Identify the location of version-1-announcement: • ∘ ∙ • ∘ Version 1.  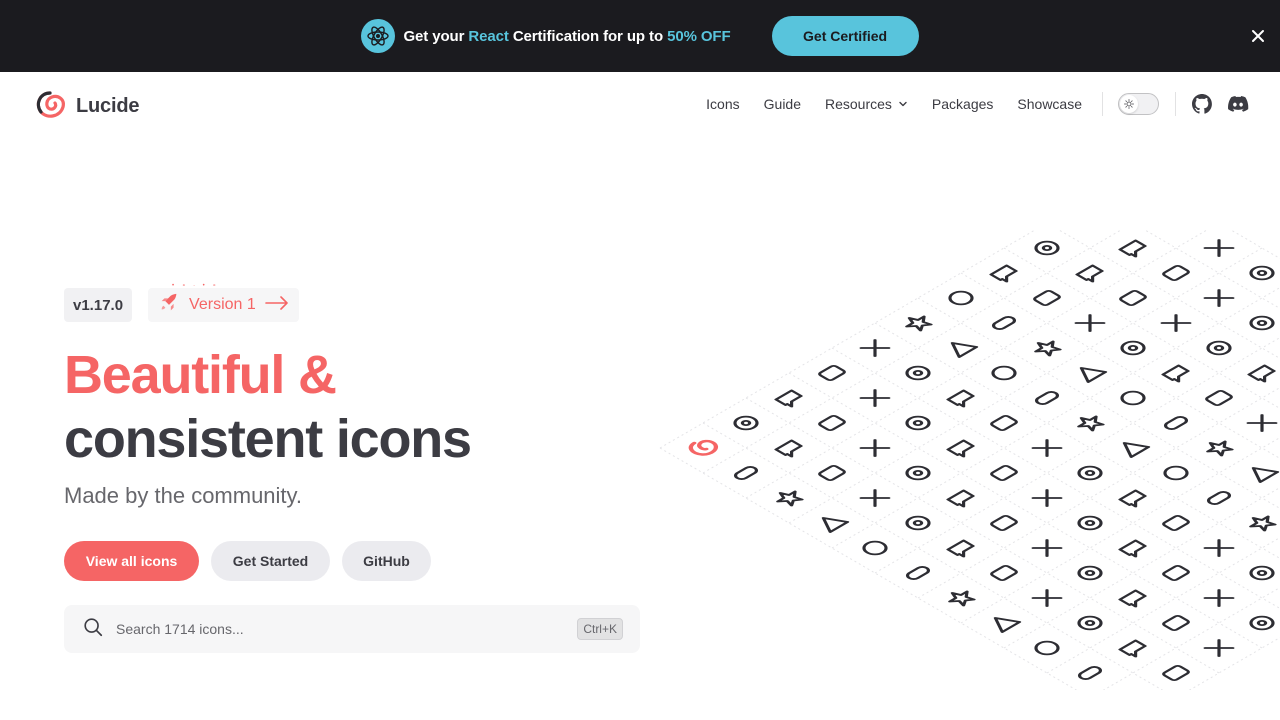
(223, 302).